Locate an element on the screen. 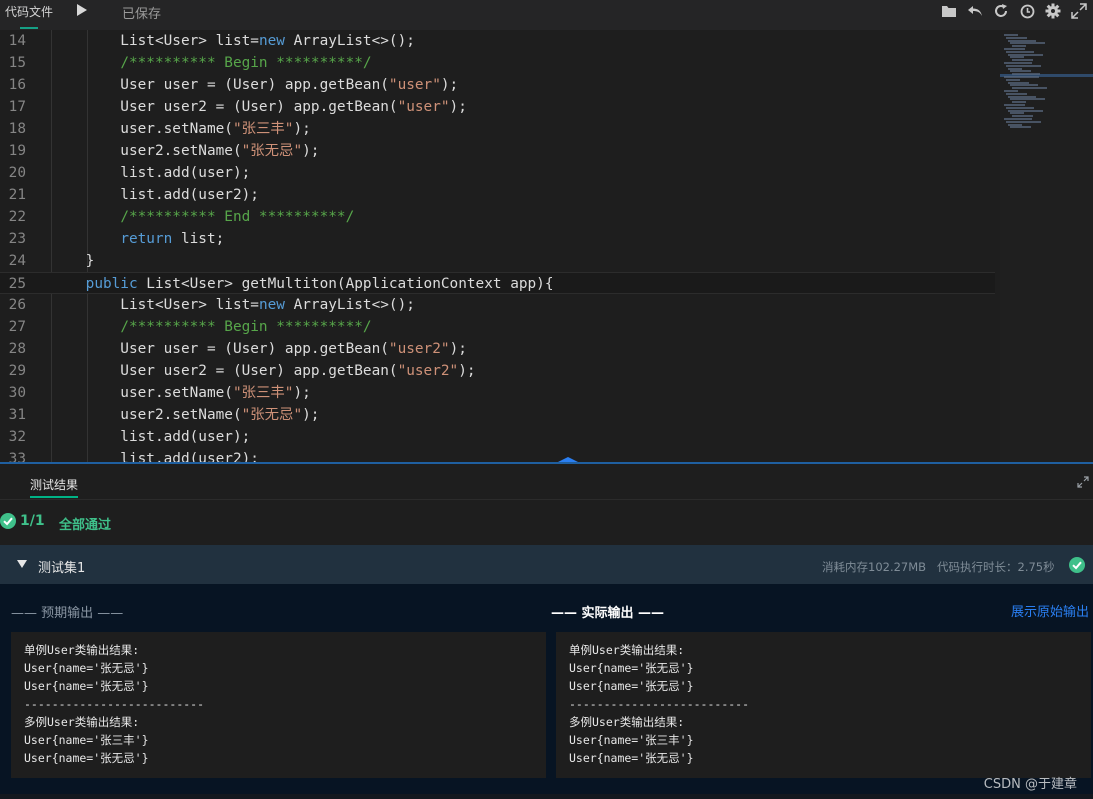 The height and width of the screenshot is (799, 1093). code-line: 30 user.setName("张三丰"); is located at coordinates (497, 393).